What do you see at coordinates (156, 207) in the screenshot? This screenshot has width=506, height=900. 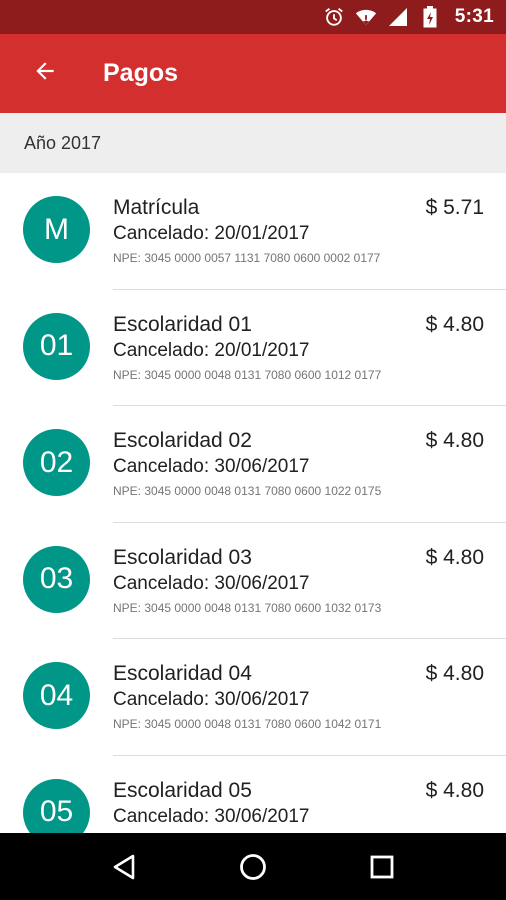 I see `payment-title: Matrícula` at bounding box center [156, 207].